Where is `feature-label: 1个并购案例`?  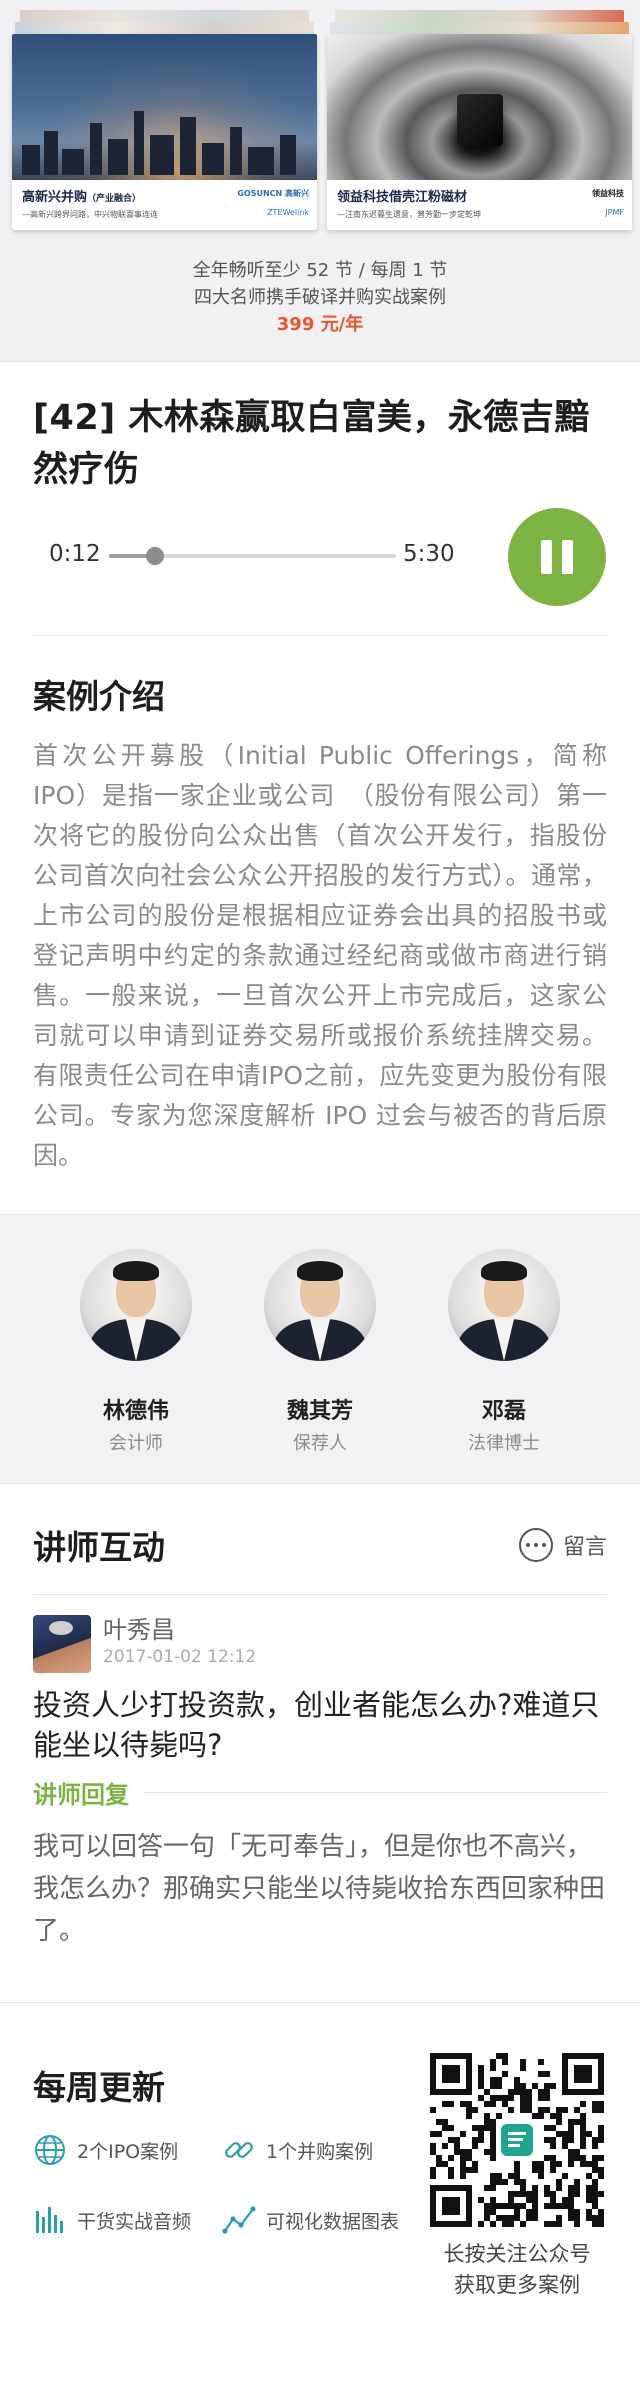 feature-label: 1个并购案例 is located at coordinates (320, 2151).